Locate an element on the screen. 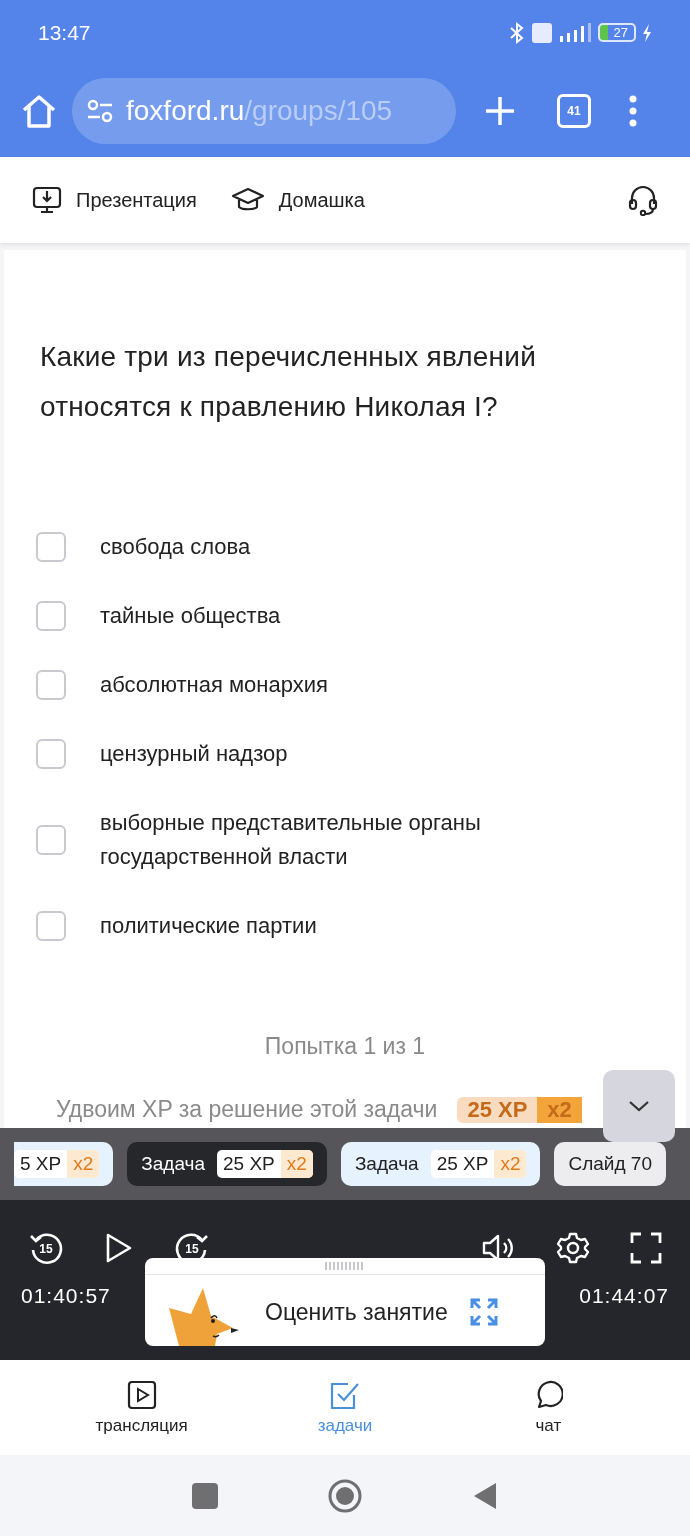 The image size is (690, 1536). back-icon is located at coordinates (485, 1495).